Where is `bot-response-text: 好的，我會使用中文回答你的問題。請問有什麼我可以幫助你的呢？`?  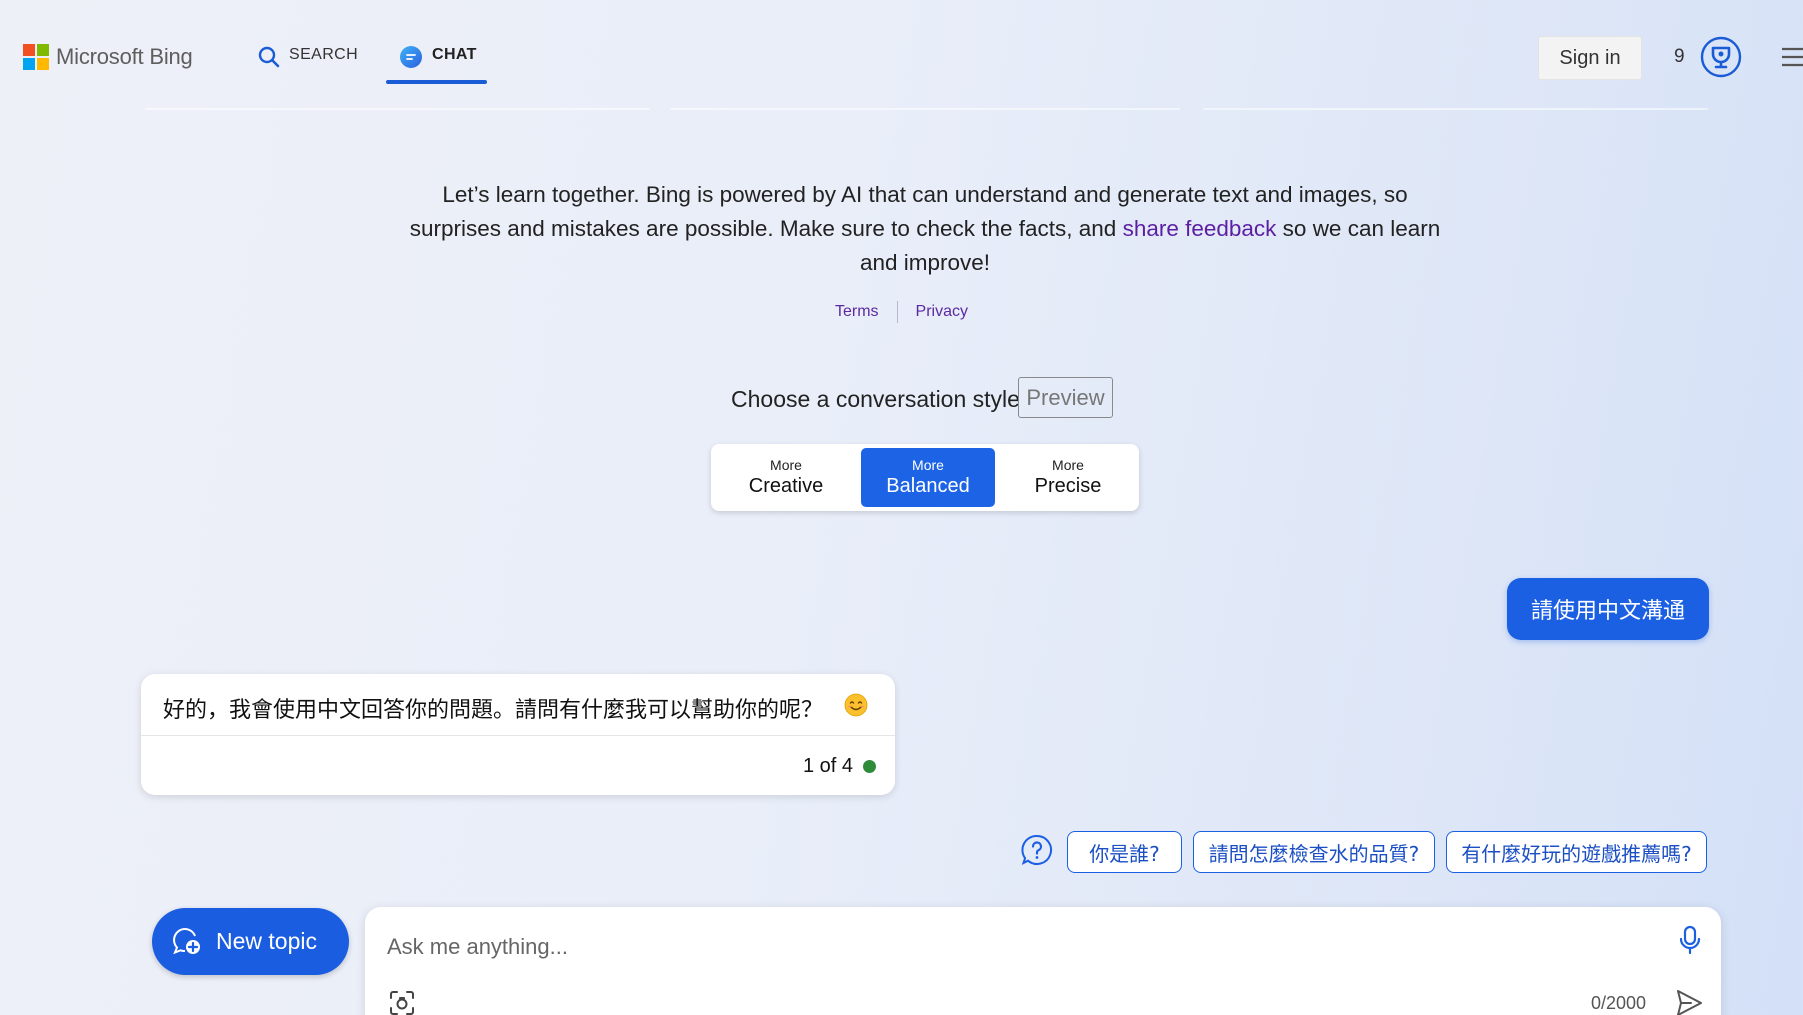
bot-response-text: 好的，我會使用中文回答你的問題。請問有什麼我可以幫助你的呢？ is located at coordinates (493, 710).